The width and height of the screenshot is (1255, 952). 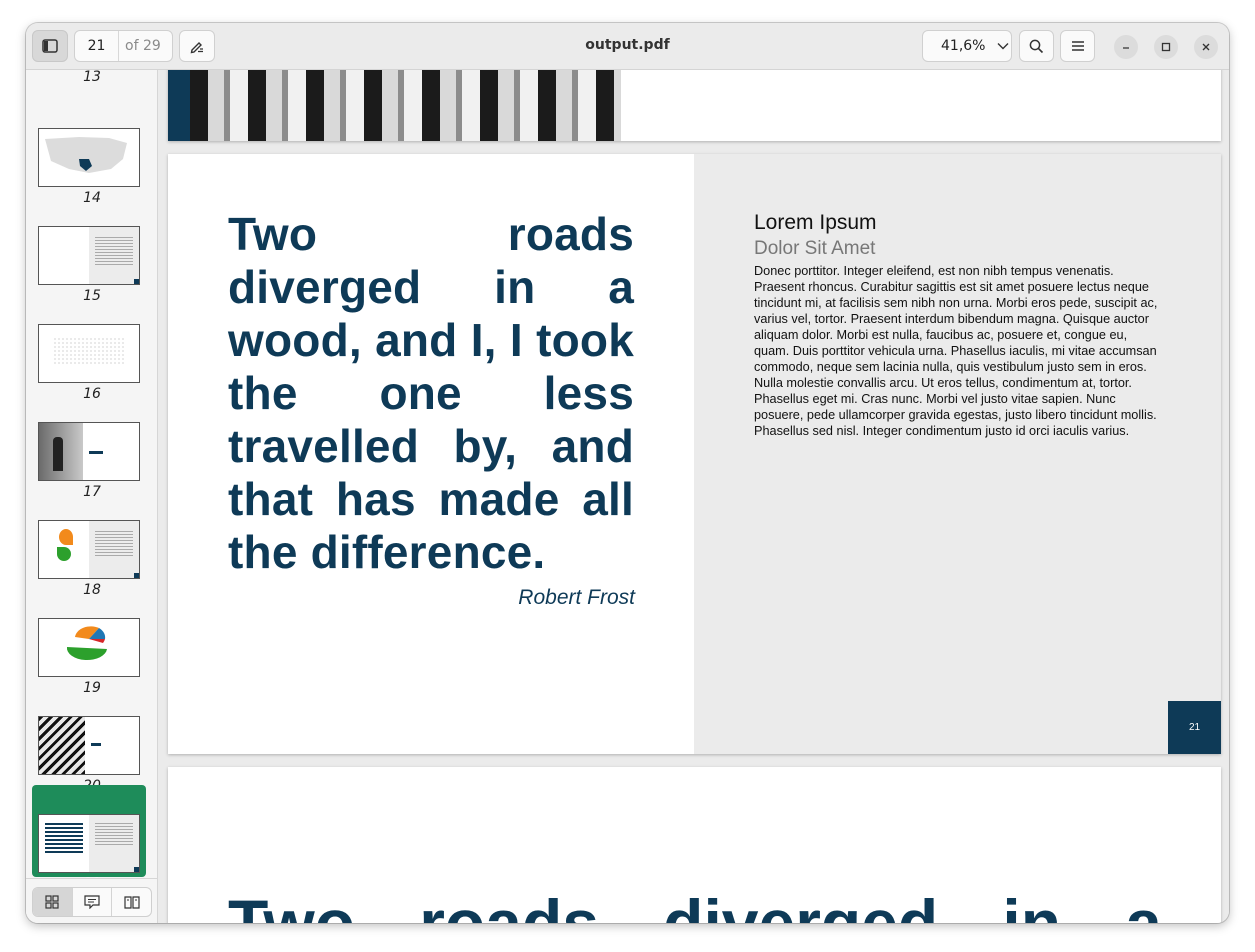 I want to click on comment-icon, so click(x=92, y=902).